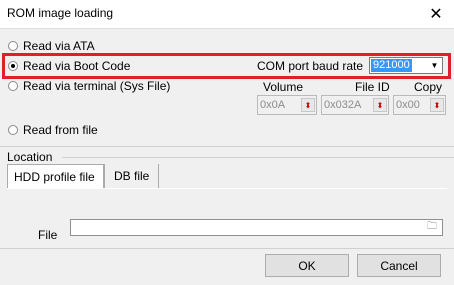 This screenshot has height=285, width=454. What do you see at coordinates (13, 86) in the screenshot?
I see `radio-read-via-terminal` at bounding box center [13, 86].